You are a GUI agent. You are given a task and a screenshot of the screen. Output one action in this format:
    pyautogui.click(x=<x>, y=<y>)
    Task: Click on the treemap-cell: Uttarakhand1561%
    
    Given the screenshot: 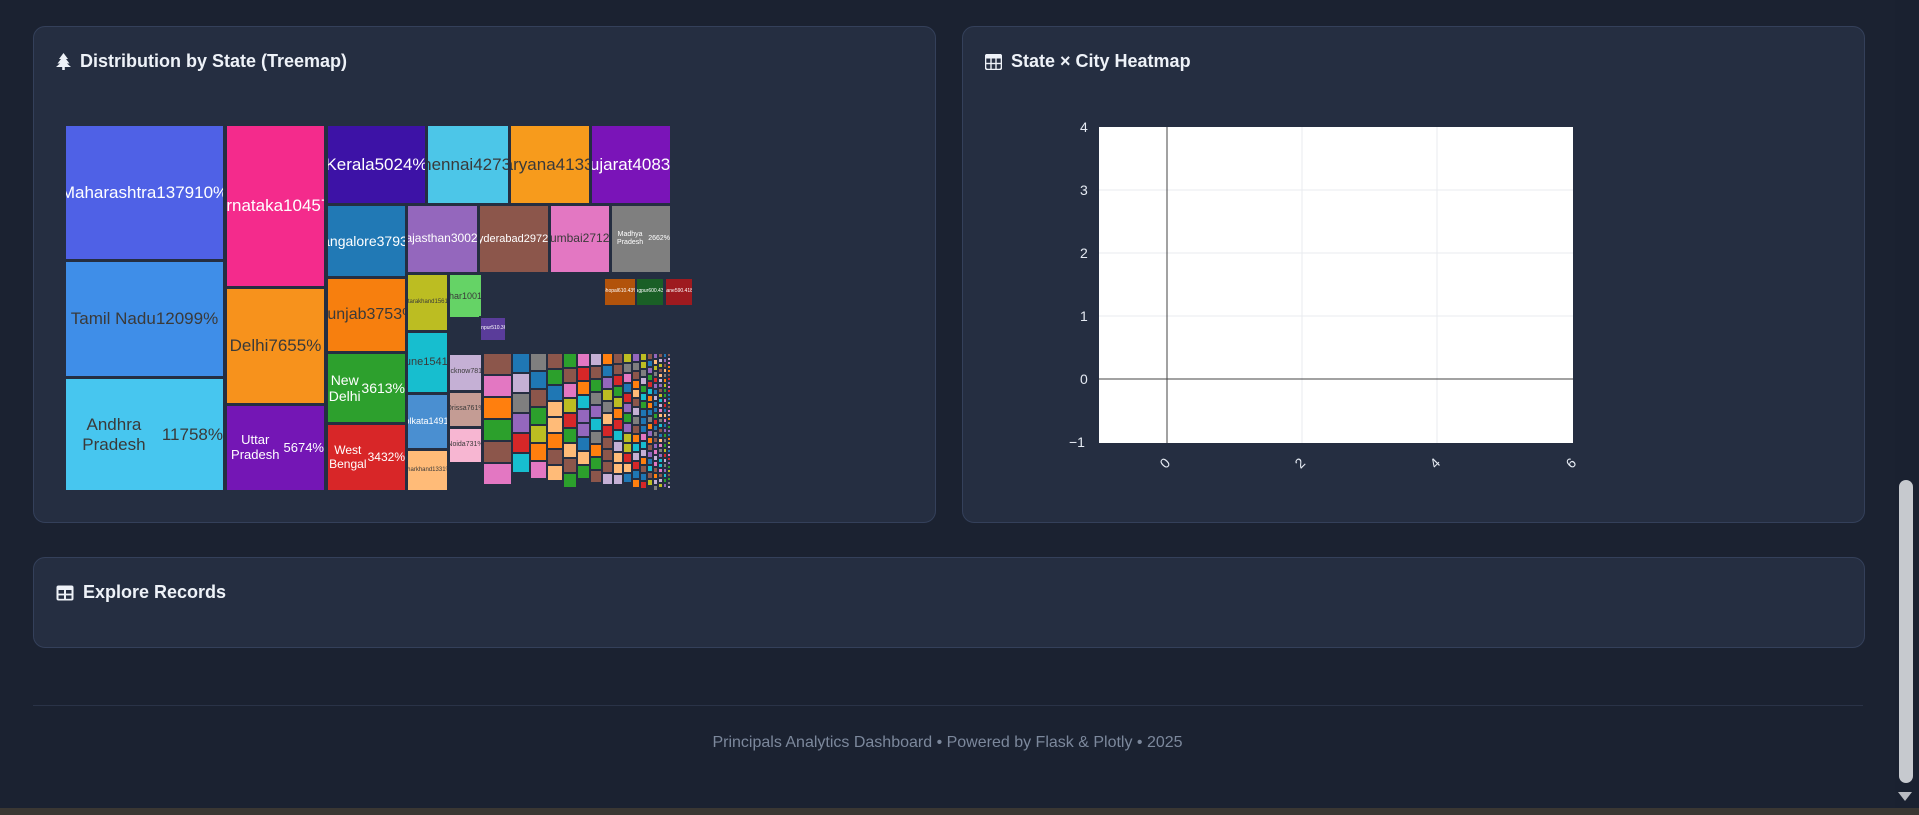 What is the action you would take?
    pyautogui.click(x=427, y=302)
    